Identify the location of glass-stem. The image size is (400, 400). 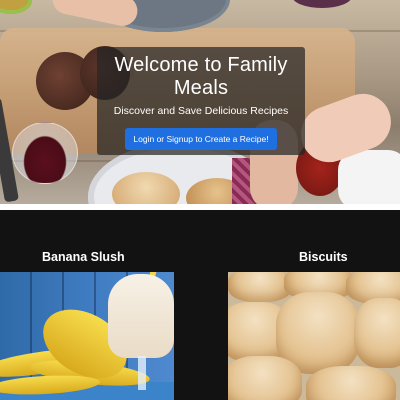
(142, 373).